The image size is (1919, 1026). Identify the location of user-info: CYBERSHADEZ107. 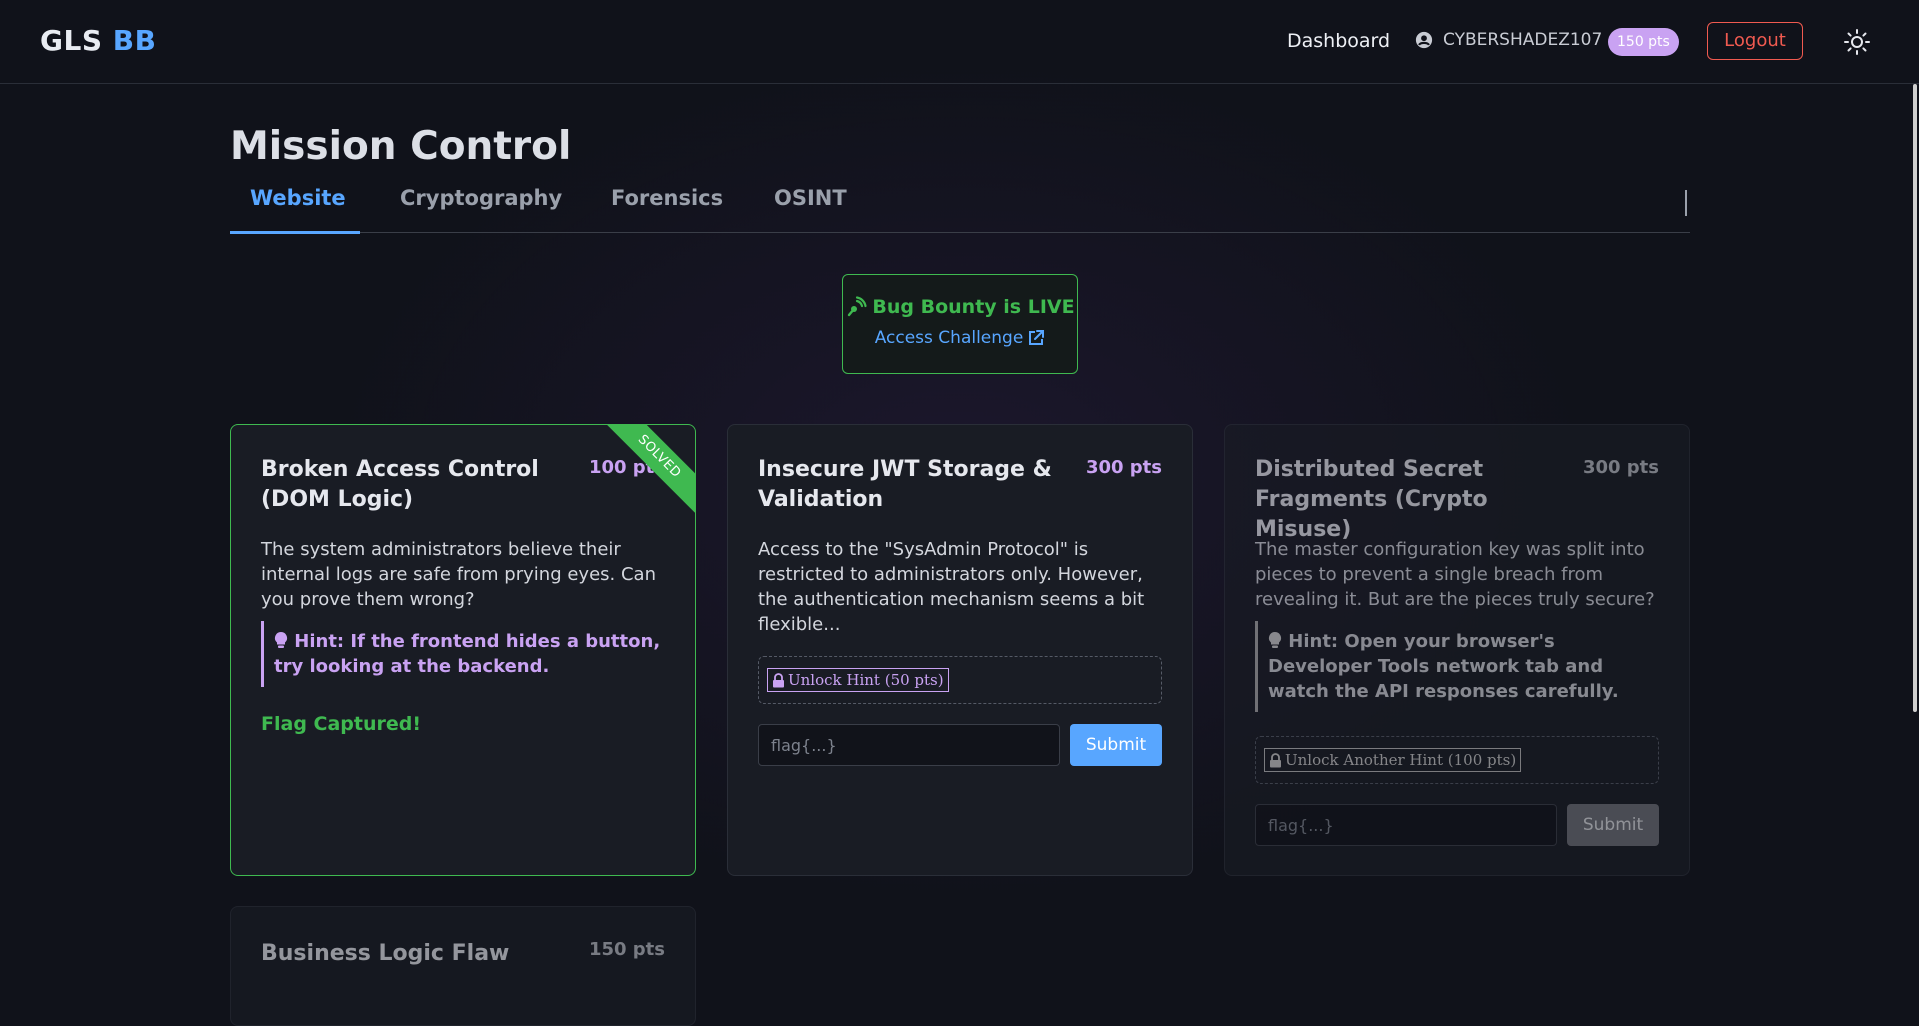
(1508, 40).